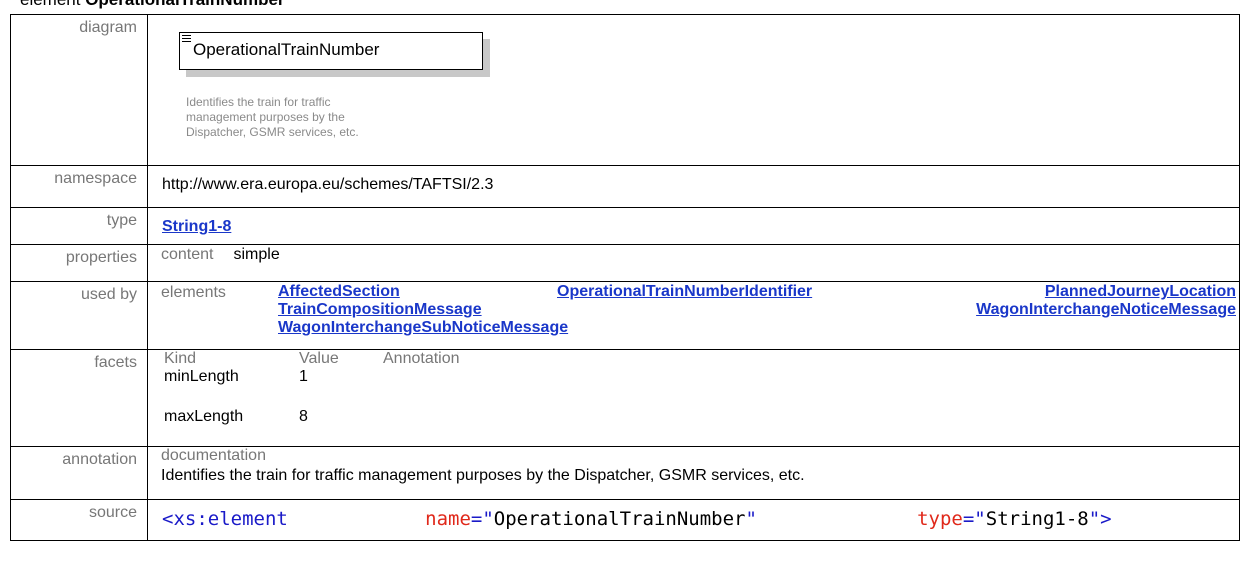 The height and width of the screenshot is (567, 1241). What do you see at coordinates (79, 473) in the screenshot?
I see `annotation-label: annotation` at bounding box center [79, 473].